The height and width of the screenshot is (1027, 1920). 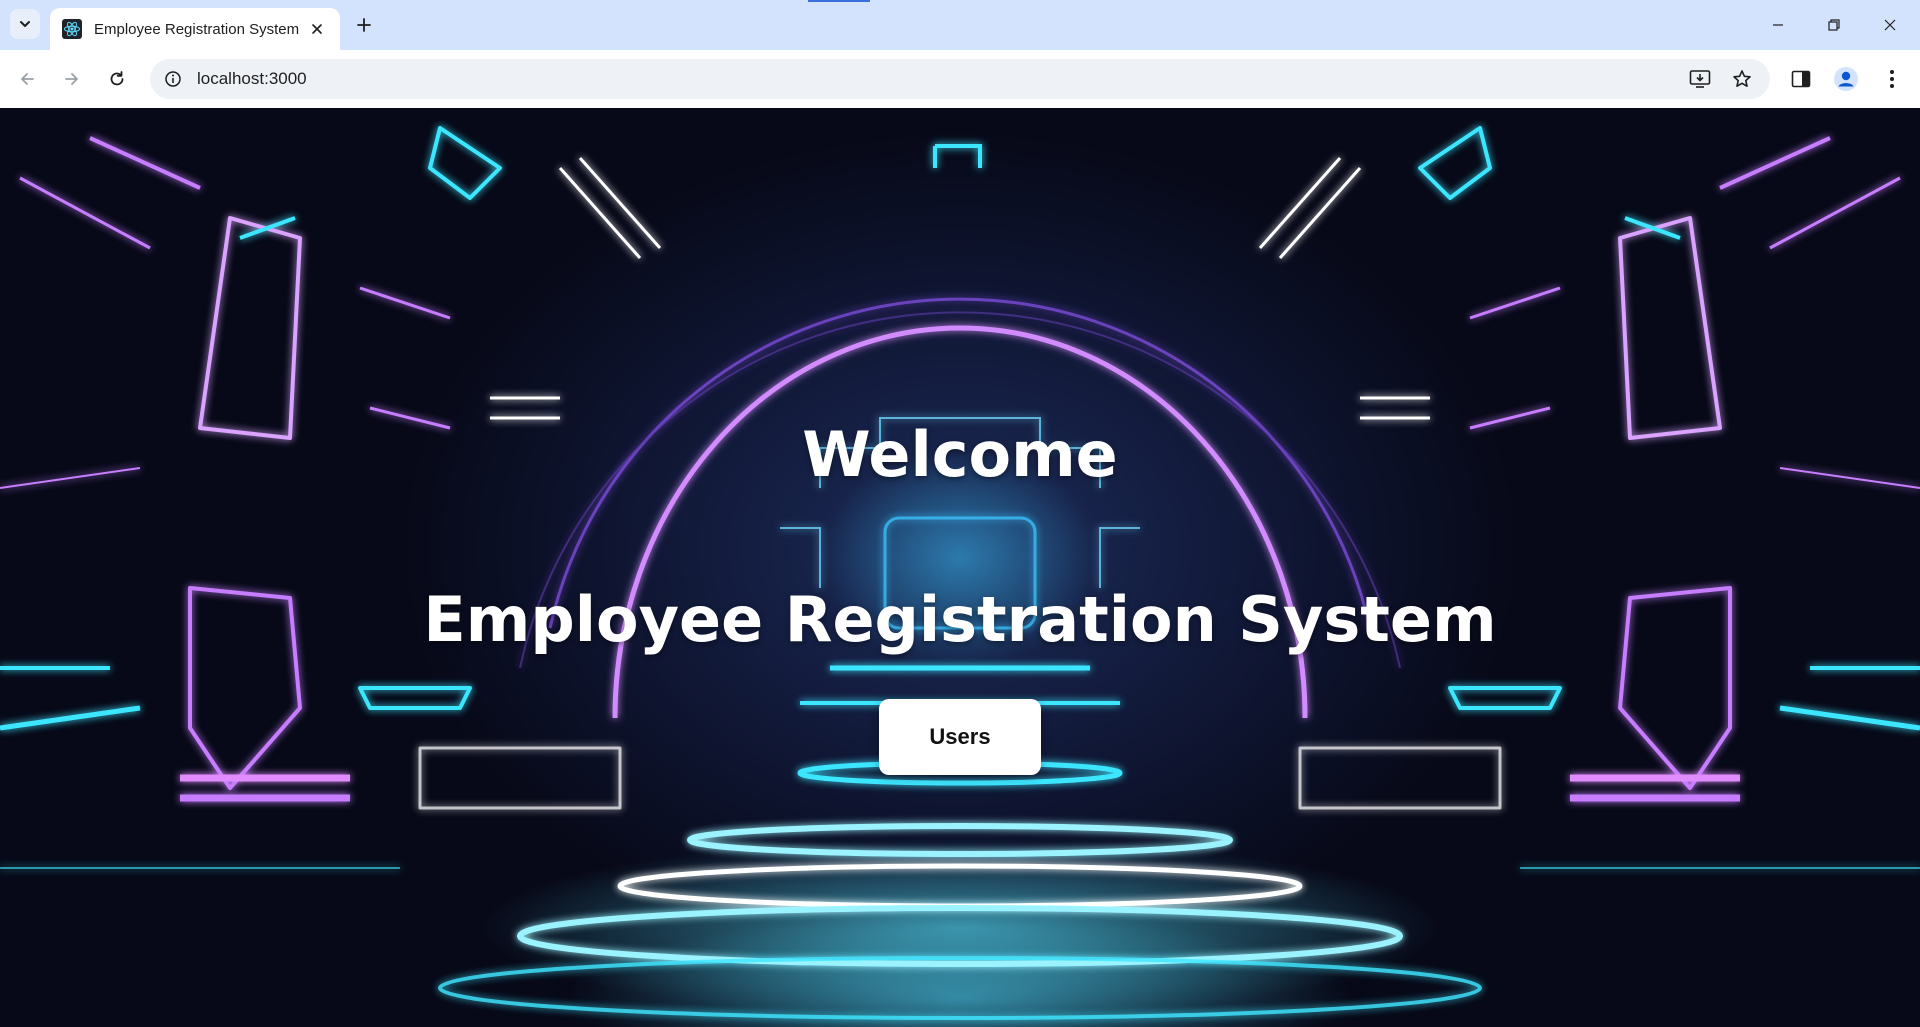 What do you see at coordinates (839, 1) in the screenshot?
I see `tab-strip-accent` at bounding box center [839, 1].